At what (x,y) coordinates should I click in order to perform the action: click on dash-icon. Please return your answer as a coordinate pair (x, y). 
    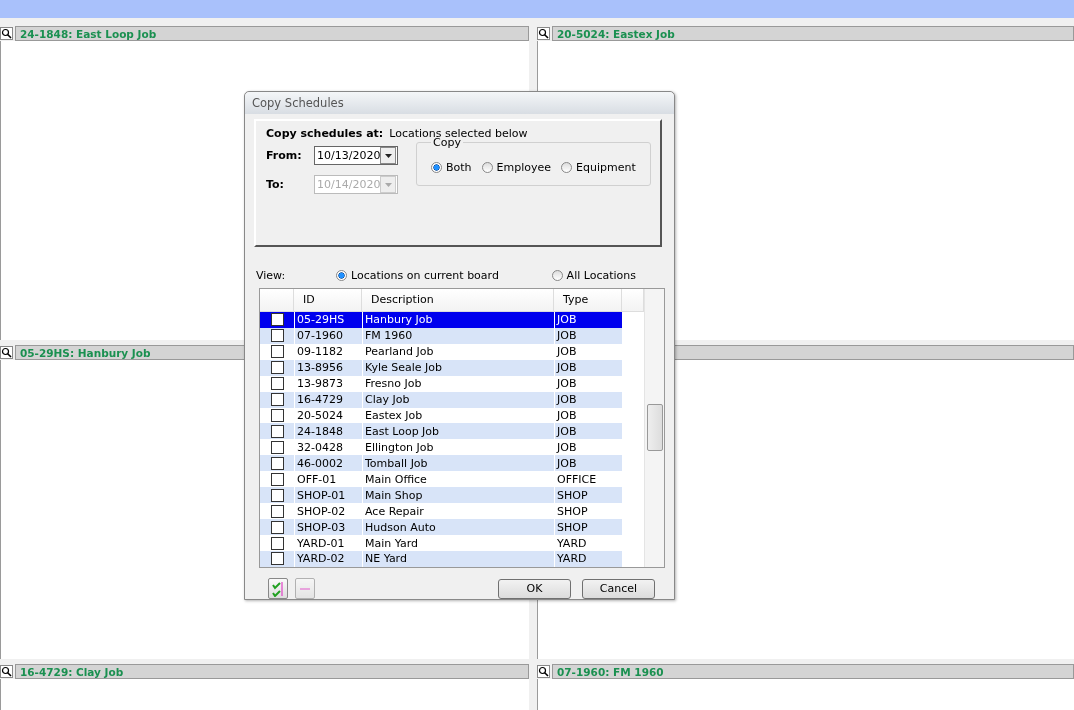
    Looking at the image, I should click on (305, 588).